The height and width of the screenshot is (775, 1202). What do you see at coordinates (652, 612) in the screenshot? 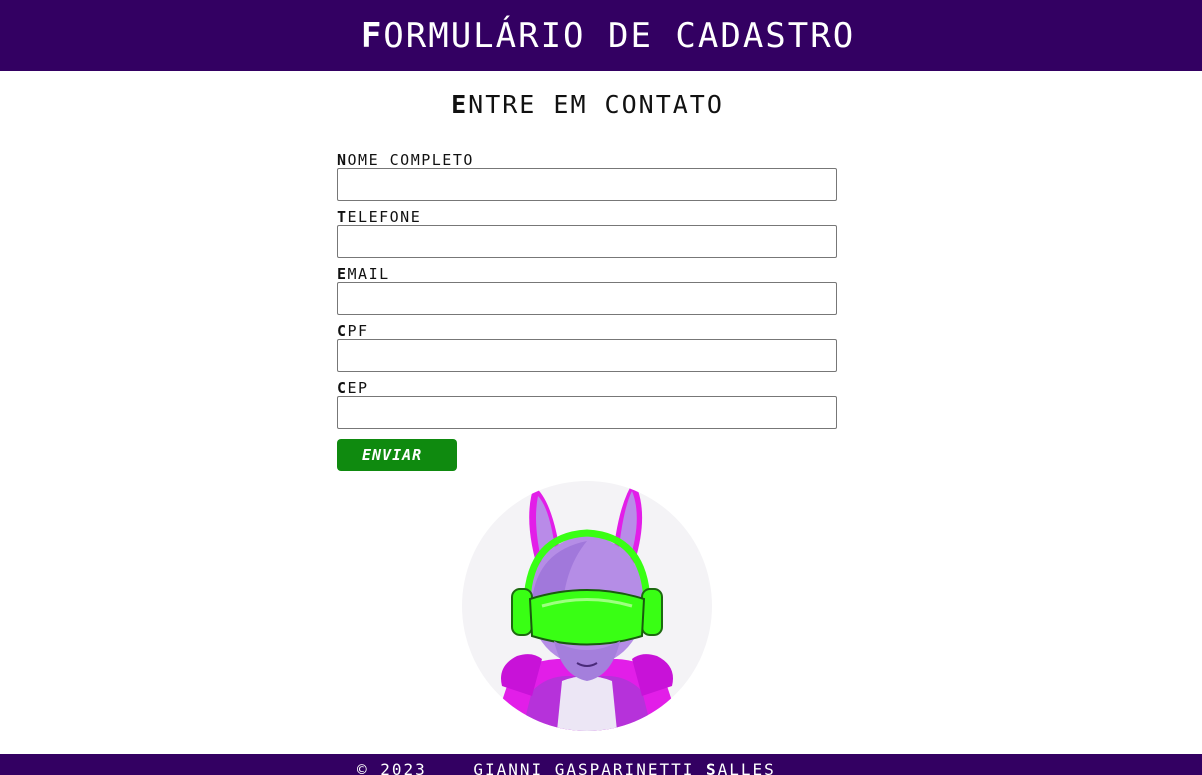
I see `headphone-right` at bounding box center [652, 612].